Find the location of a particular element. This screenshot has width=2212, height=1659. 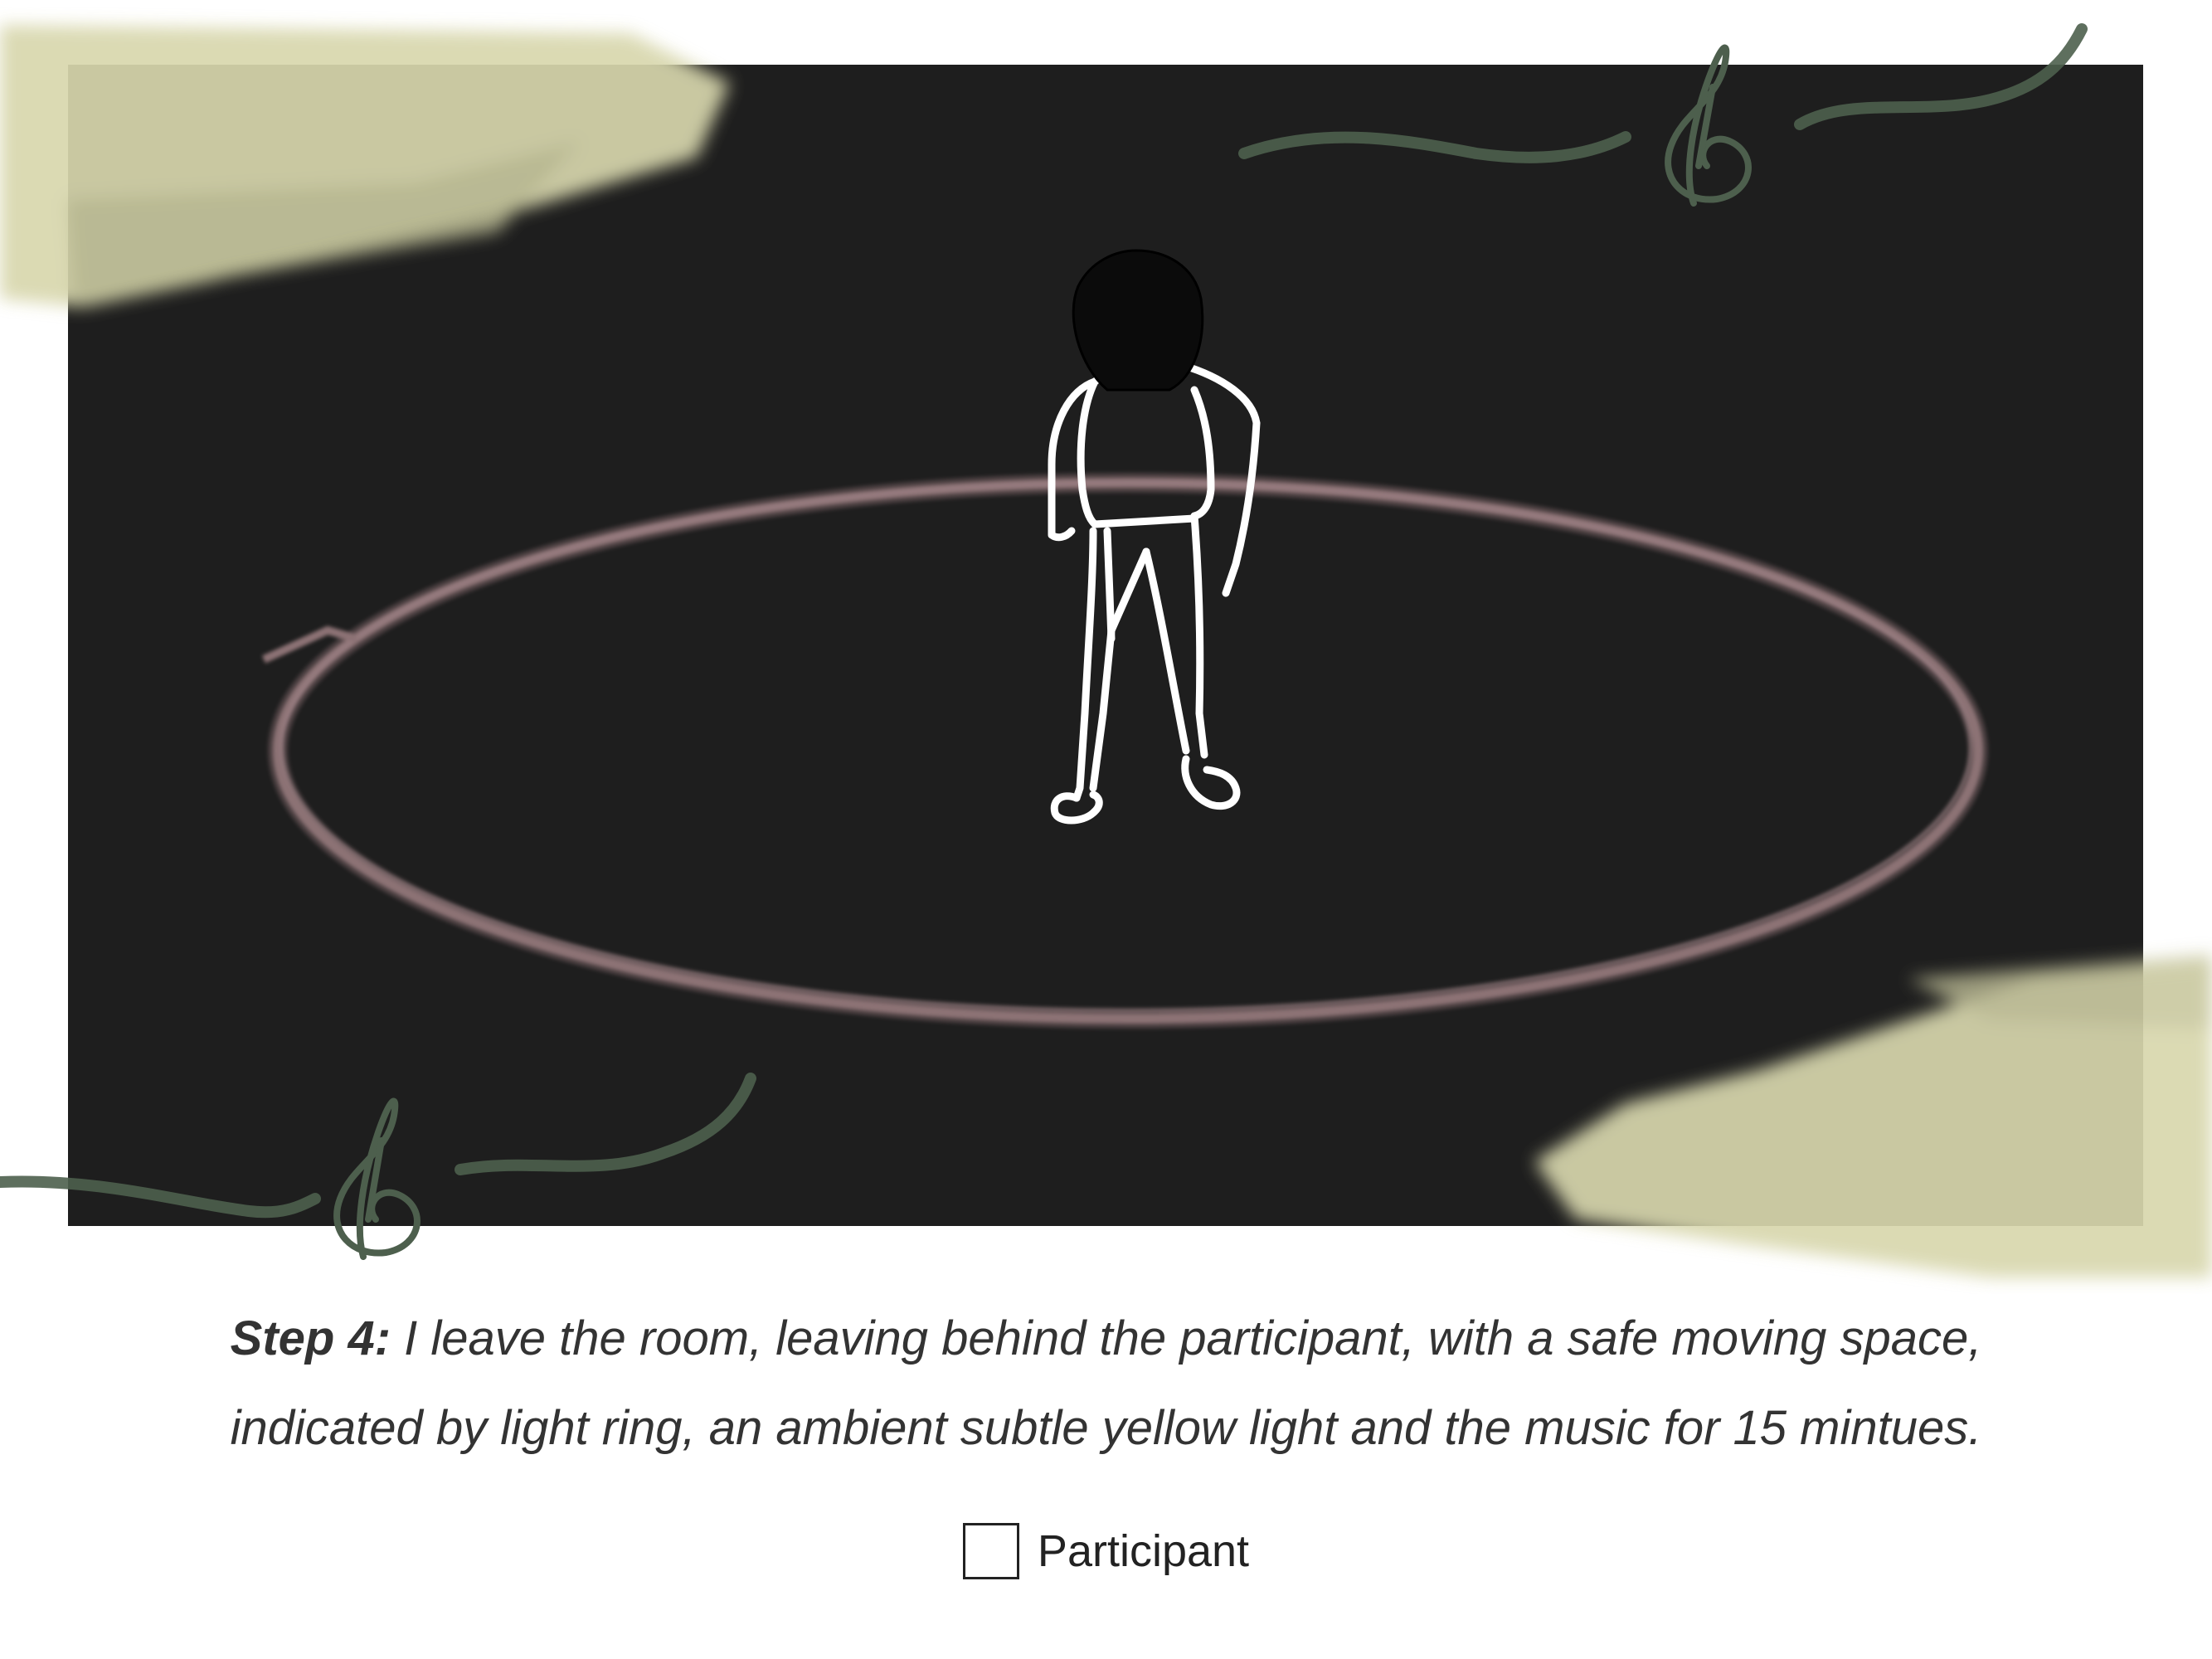

legend-swatch is located at coordinates (991, 1551).